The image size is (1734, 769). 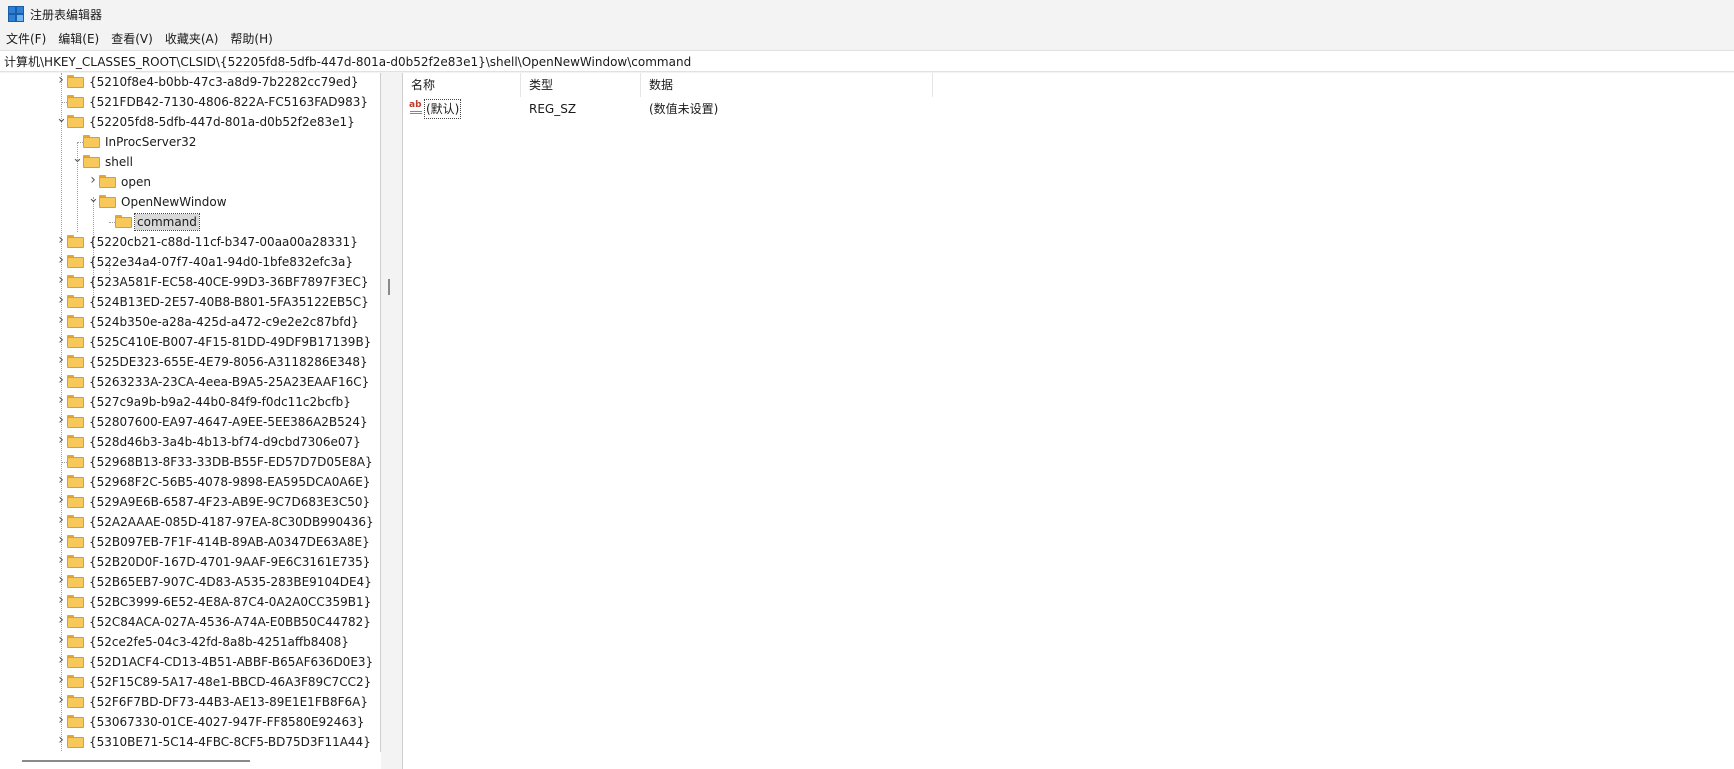 What do you see at coordinates (190, 342) in the screenshot?
I see `tree-node: › {525C410E-B007-4F15-81DD-49DF9B17139B}` at bounding box center [190, 342].